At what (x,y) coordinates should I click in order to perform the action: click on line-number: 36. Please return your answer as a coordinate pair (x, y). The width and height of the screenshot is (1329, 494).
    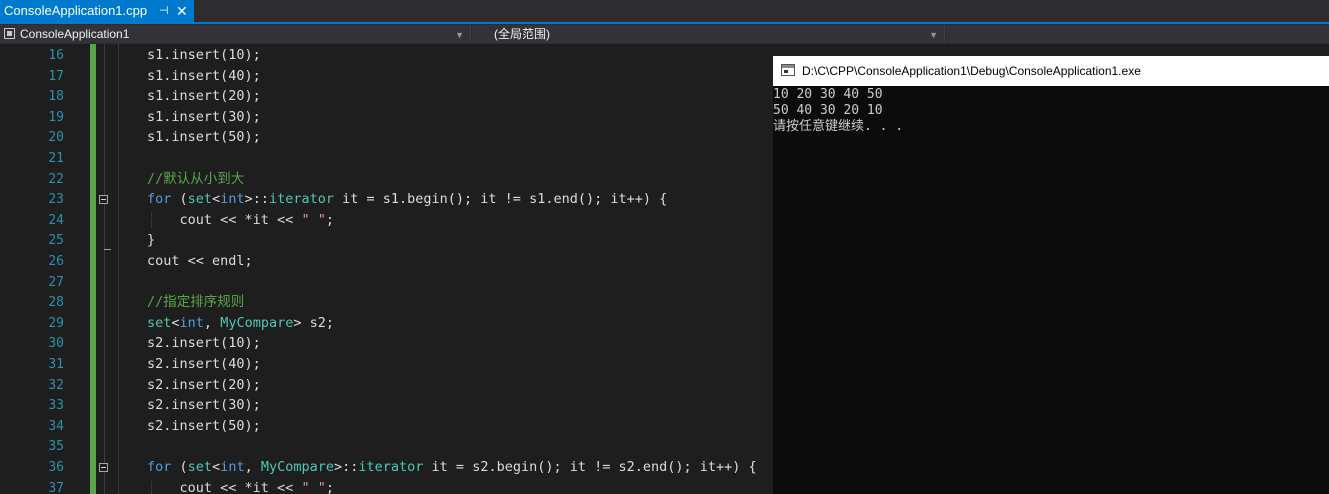
    Looking at the image, I should click on (56, 467).